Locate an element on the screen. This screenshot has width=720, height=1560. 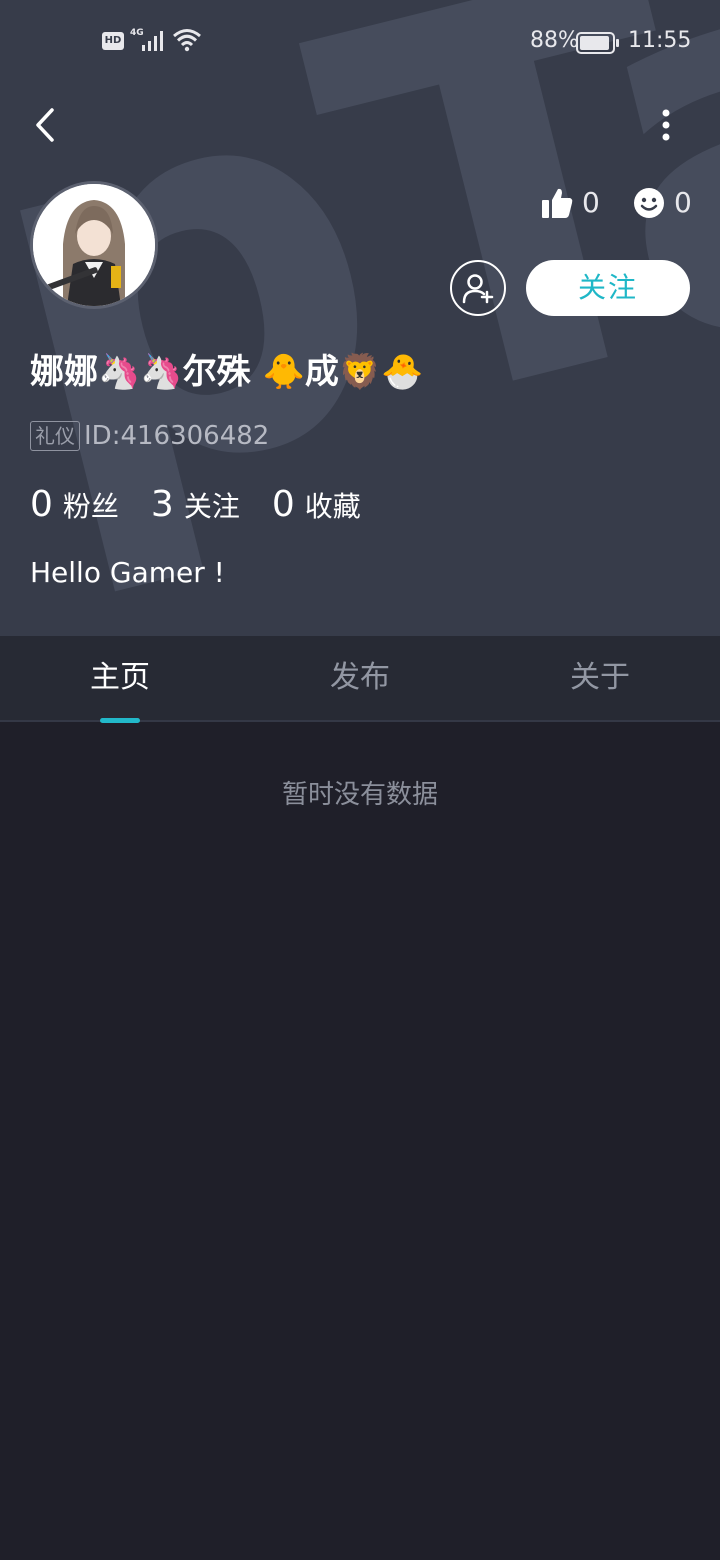
stat-fans: 0 粉丝 is located at coordinates (74, 504).